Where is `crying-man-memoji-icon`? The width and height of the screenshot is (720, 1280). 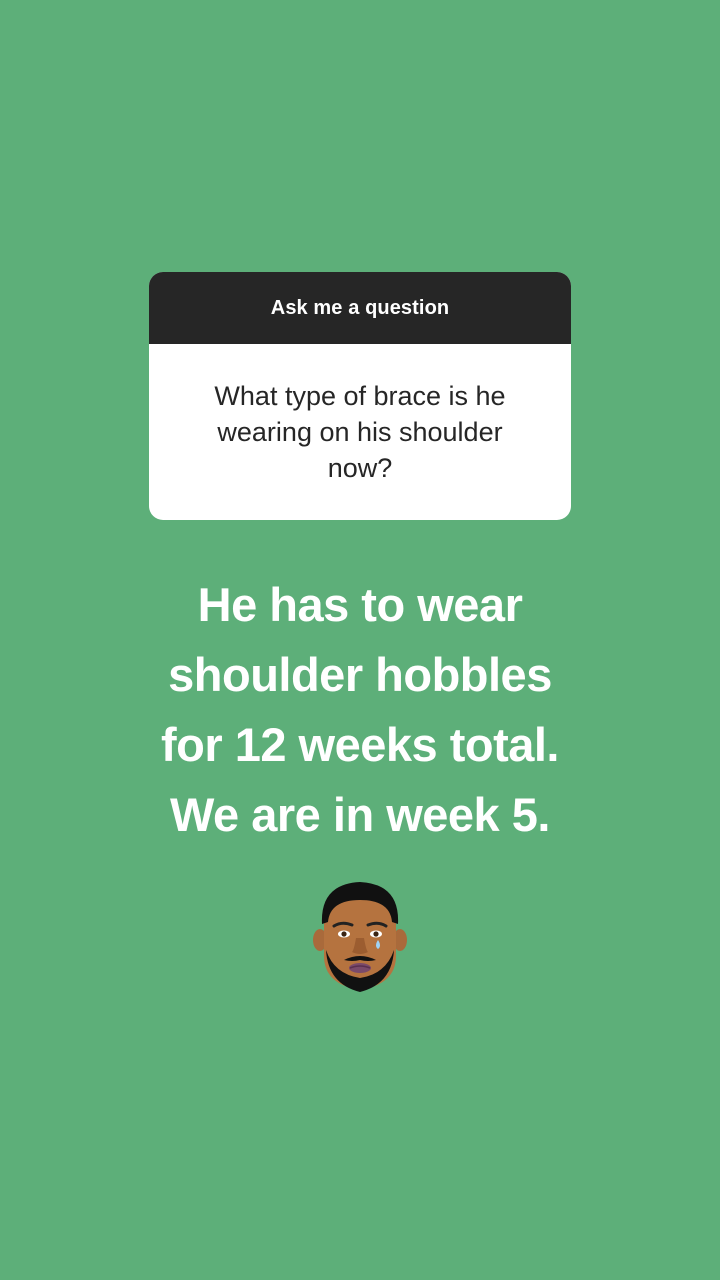 crying-man-memoji-icon is located at coordinates (360, 937).